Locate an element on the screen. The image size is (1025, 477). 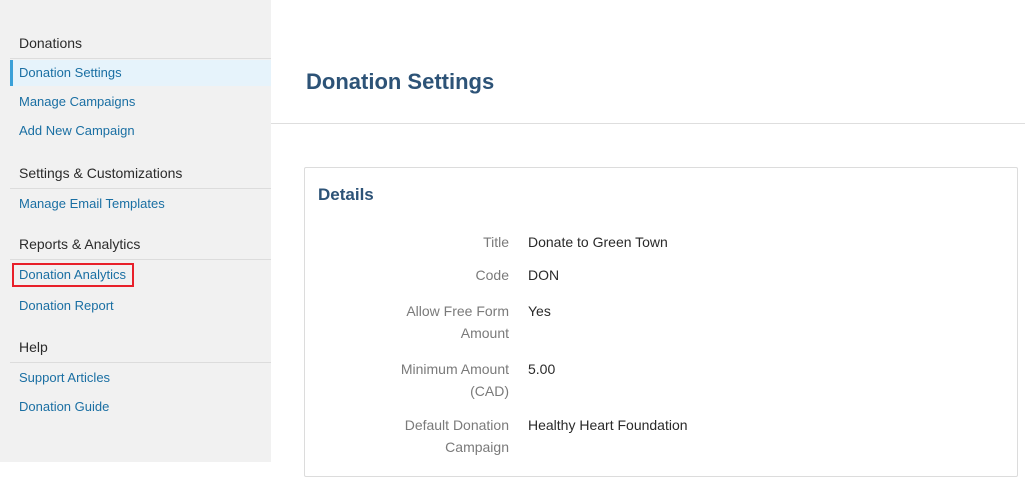
highlight-box: Donation Analytics is located at coordinates (73, 275).